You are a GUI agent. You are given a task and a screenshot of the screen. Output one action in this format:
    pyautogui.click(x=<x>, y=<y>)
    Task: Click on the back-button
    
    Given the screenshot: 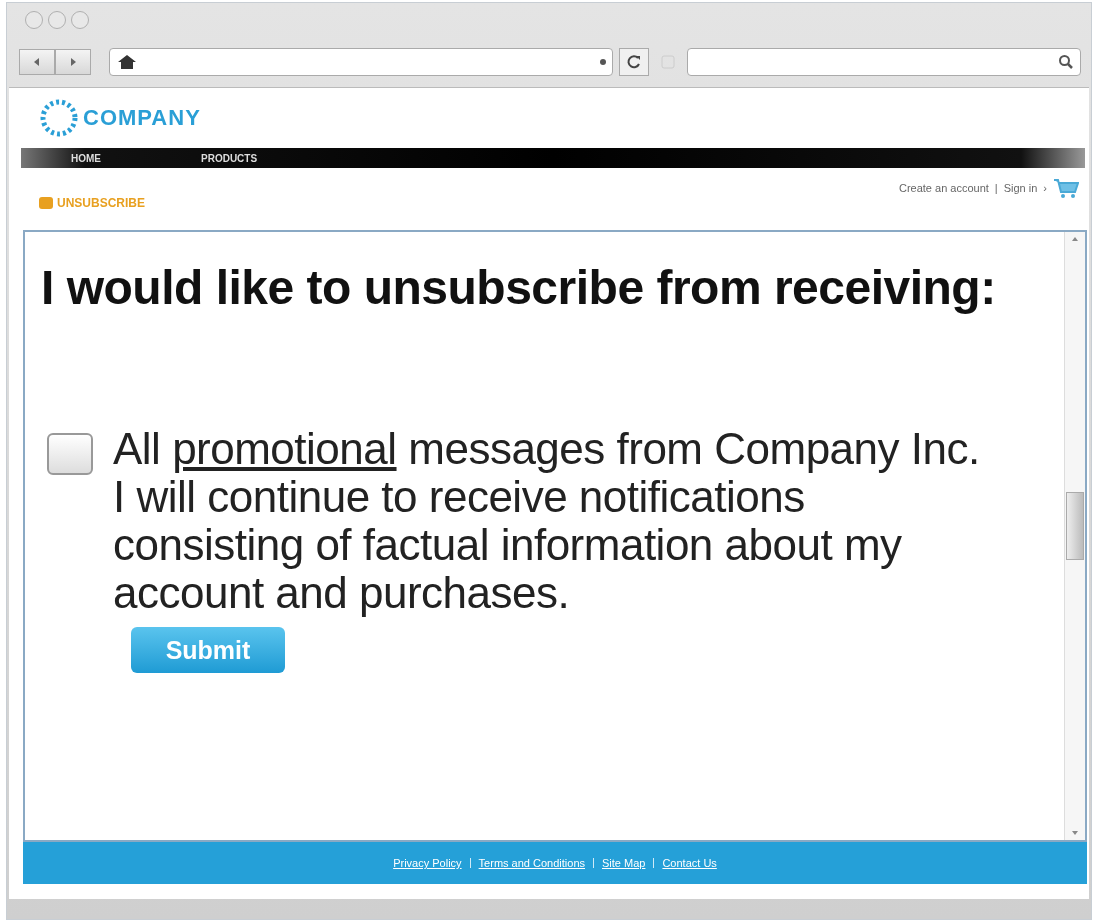 What is the action you would take?
    pyautogui.click(x=37, y=62)
    